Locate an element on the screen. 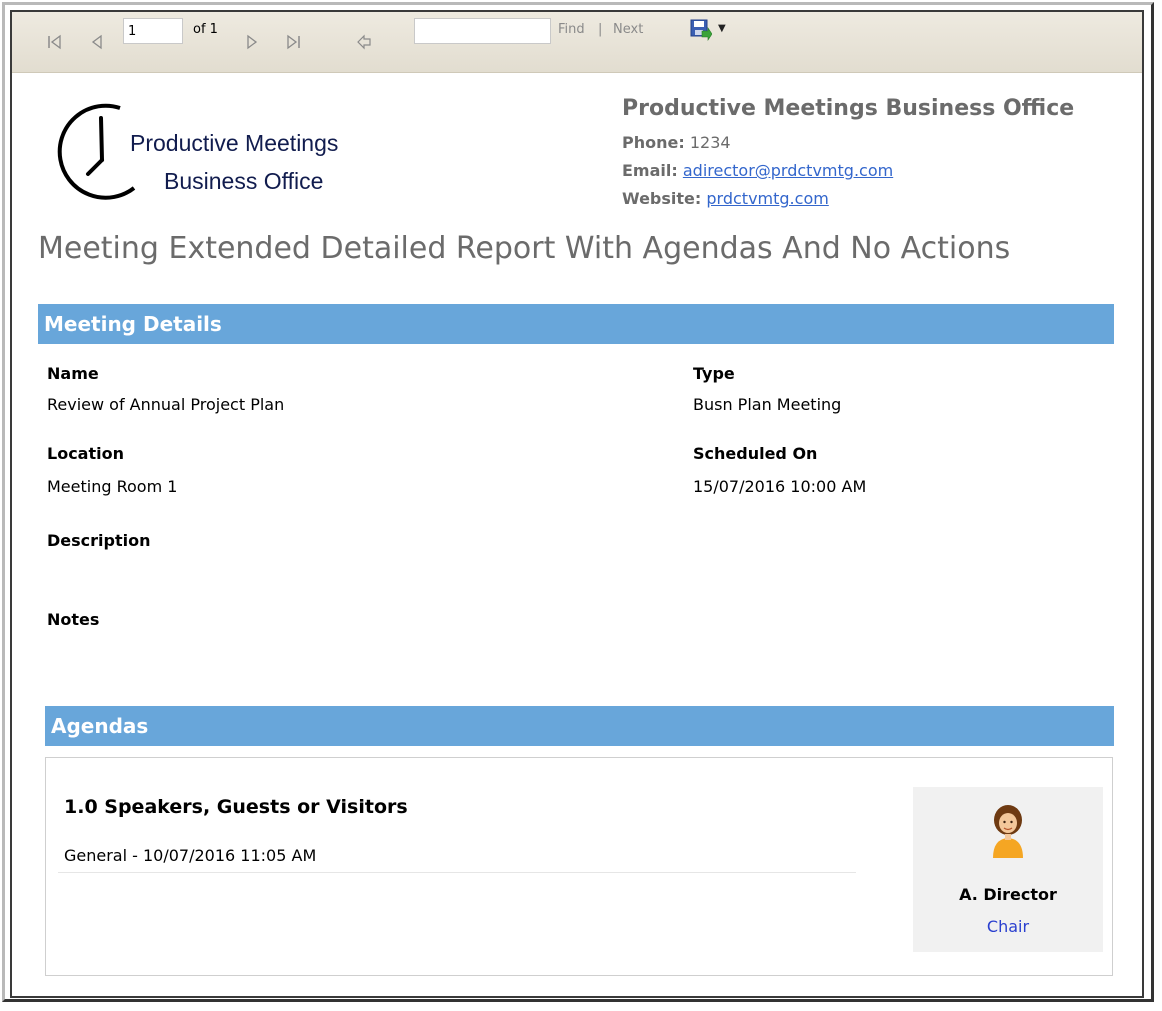 The width and height of the screenshot is (1162, 1011). type-label: Type is located at coordinates (714, 373).